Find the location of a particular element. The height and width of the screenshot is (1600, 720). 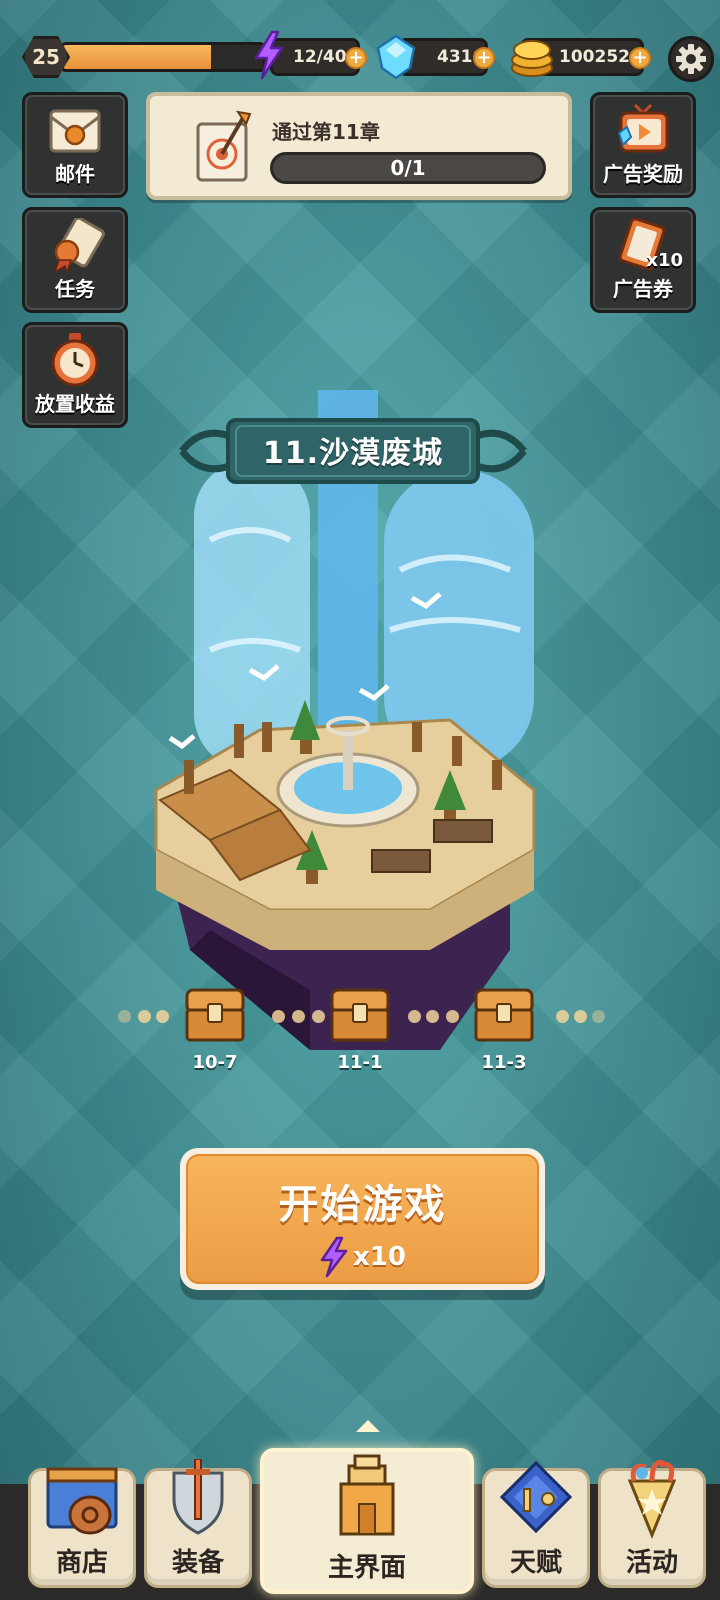

ad-reward-button: 广告奖励 is located at coordinates (643, 145).